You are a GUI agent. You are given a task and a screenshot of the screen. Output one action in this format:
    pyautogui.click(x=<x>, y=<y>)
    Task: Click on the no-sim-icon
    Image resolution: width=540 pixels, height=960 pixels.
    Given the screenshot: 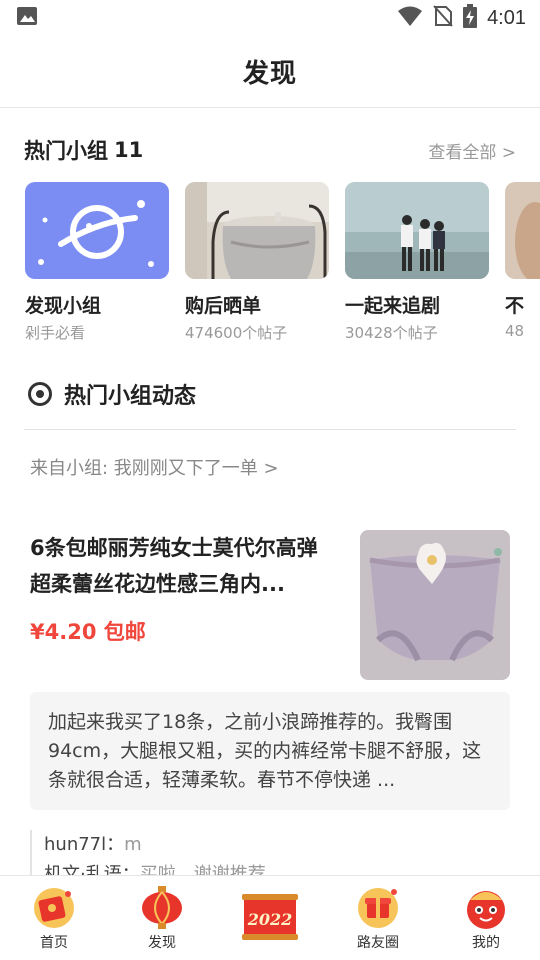 What is the action you would take?
    pyautogui.click(x=443, y=18)
    